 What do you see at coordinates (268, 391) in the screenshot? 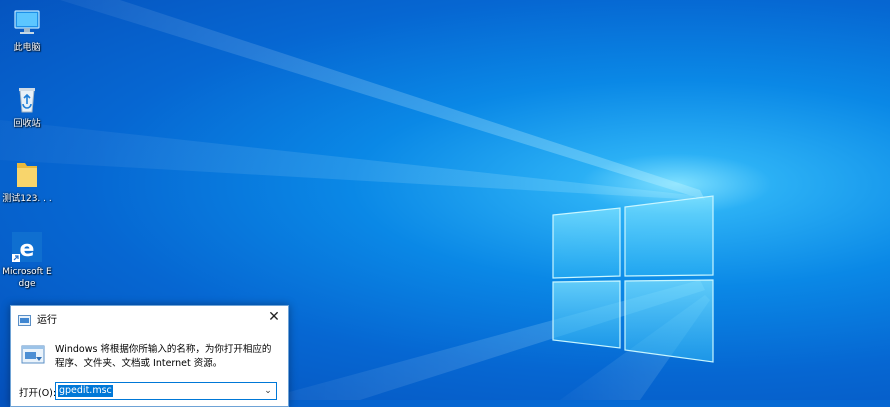
I see `chevron-down-icon: ⌄` at bounding box center [268, 391].